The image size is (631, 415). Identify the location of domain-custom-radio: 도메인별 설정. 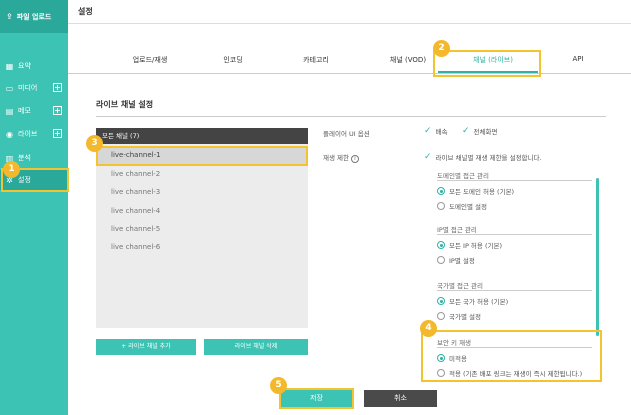
(462, 206).